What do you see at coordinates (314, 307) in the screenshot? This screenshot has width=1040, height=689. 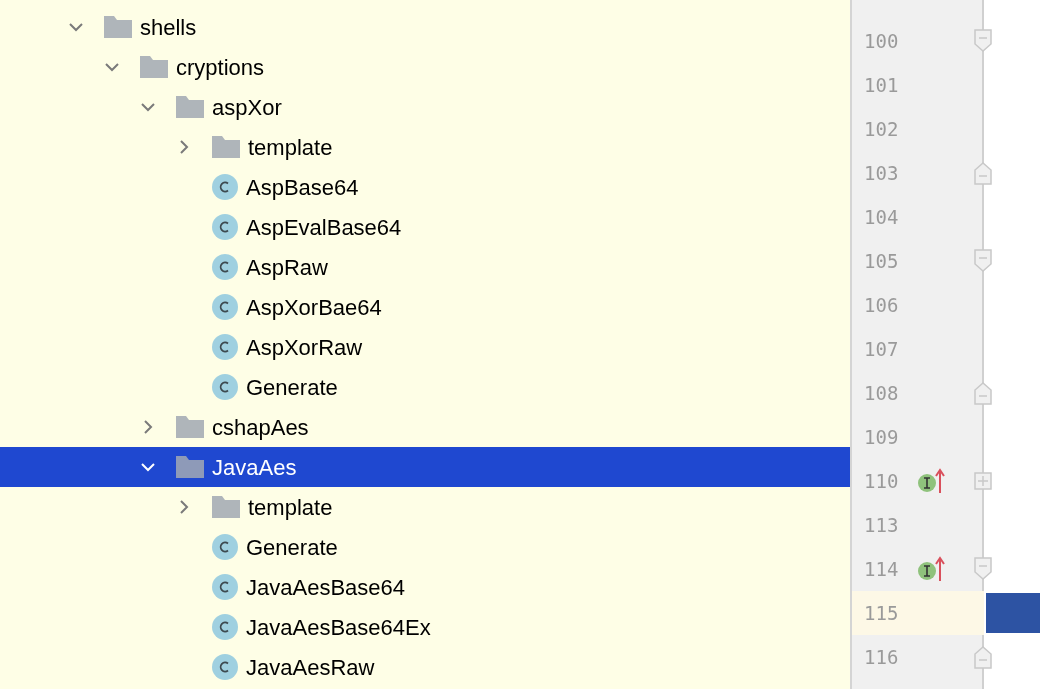 I see `tree-label: AspXorBae64` at bounding box center [314, 307].